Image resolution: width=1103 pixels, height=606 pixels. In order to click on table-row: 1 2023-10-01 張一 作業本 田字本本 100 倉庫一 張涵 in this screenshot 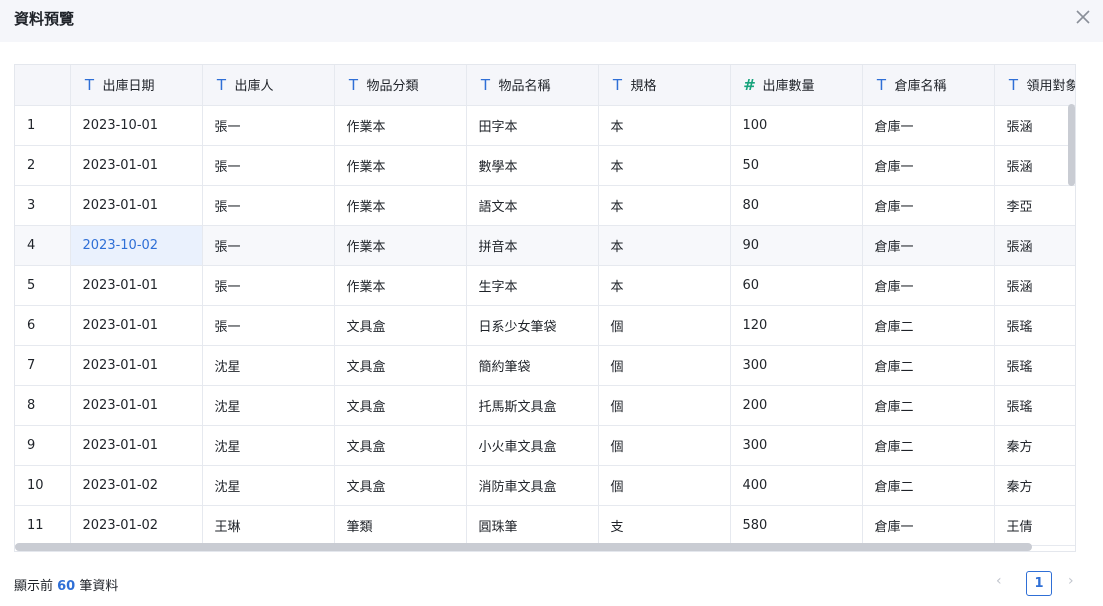, I will do `click(545, 125)`.